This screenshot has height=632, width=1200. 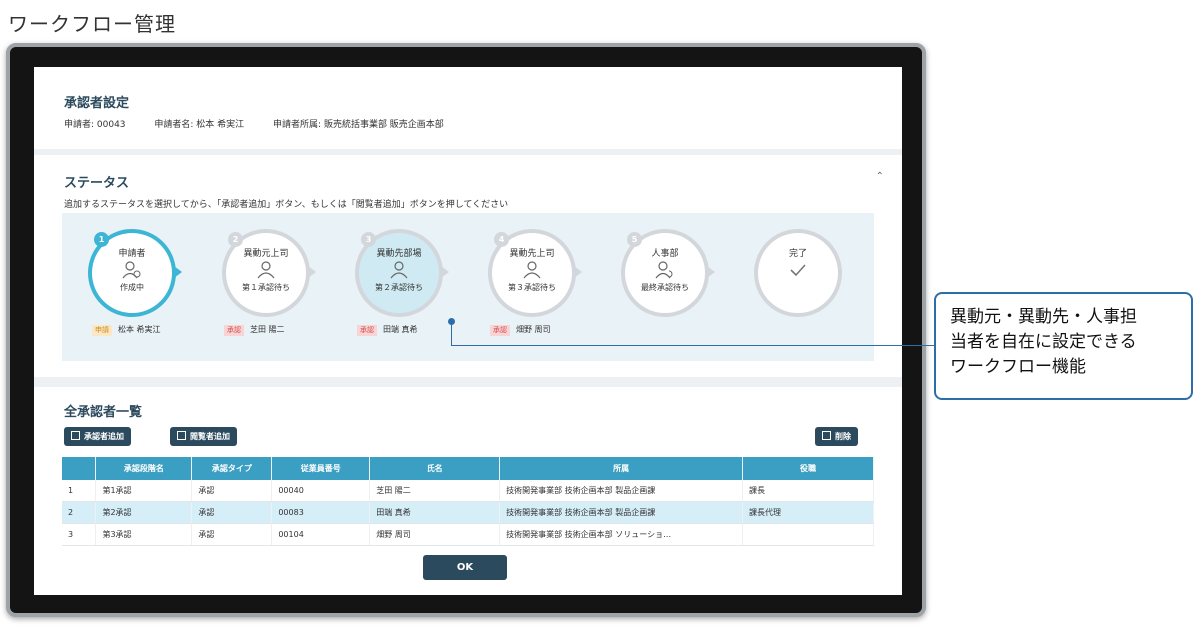 What do you see at coordinates (435, 512) in the screenshot?
I see `cell-name: 田端 真希` at bounding box center [435, 512].